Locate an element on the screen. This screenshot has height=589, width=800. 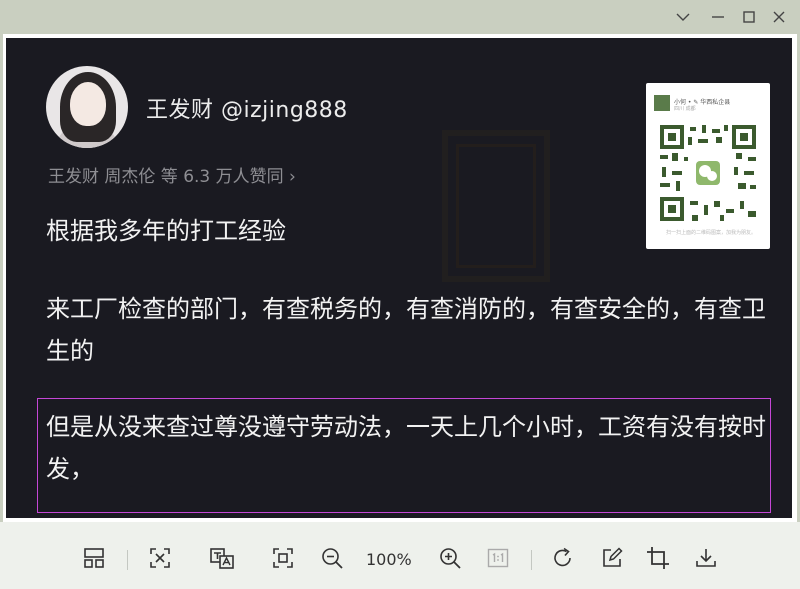
layout-icon is located at coordinates (94, 558).